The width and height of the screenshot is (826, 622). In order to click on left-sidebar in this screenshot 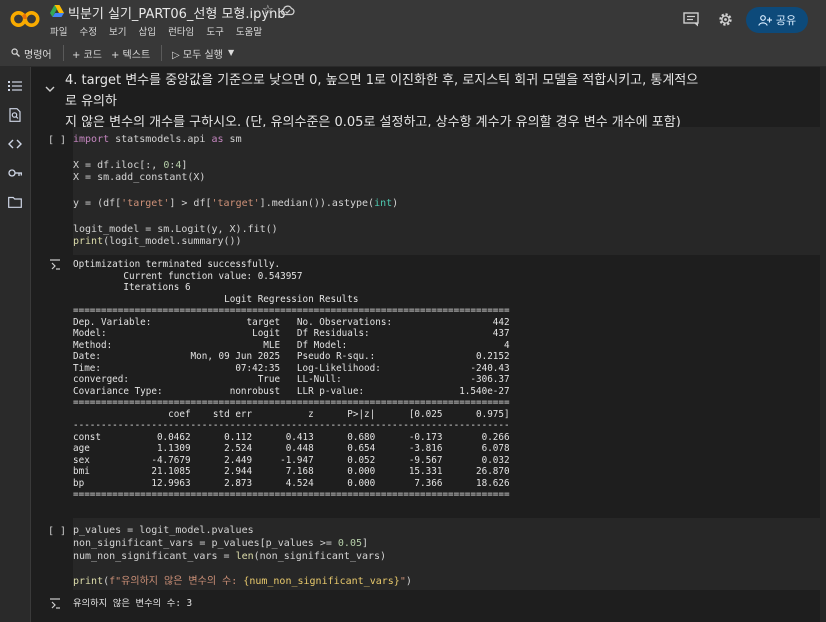, I will do `click(15, 344)`.